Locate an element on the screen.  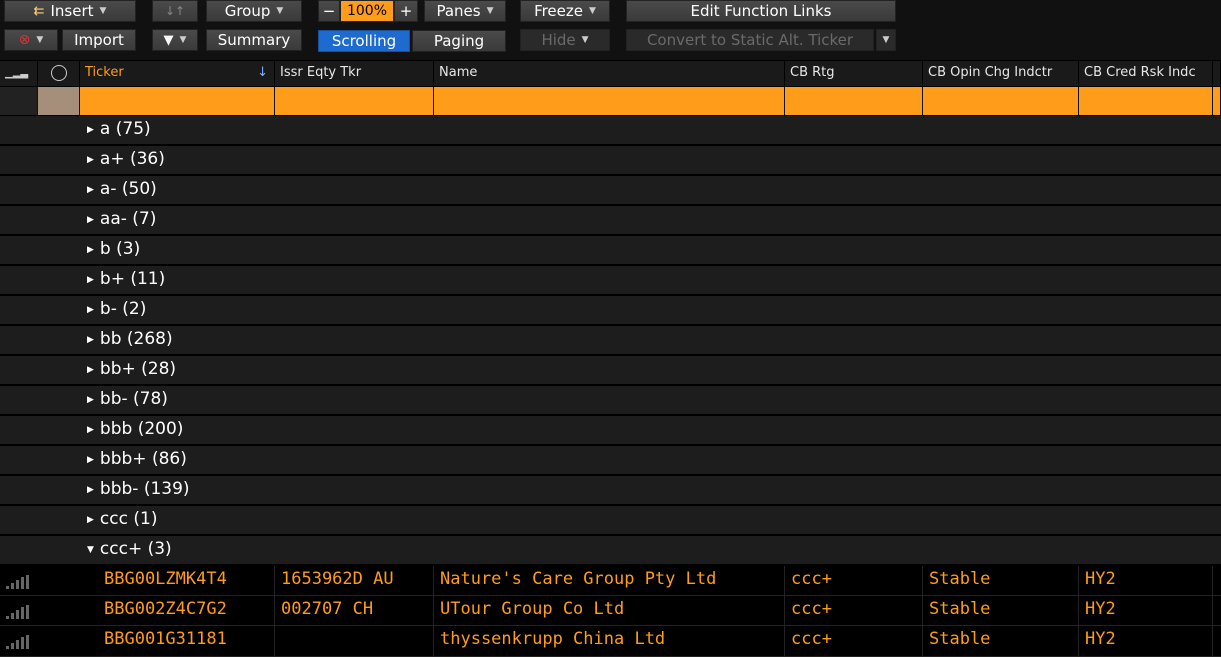
filter-button: ▼ ▼ is located at coordinates (175, 40).